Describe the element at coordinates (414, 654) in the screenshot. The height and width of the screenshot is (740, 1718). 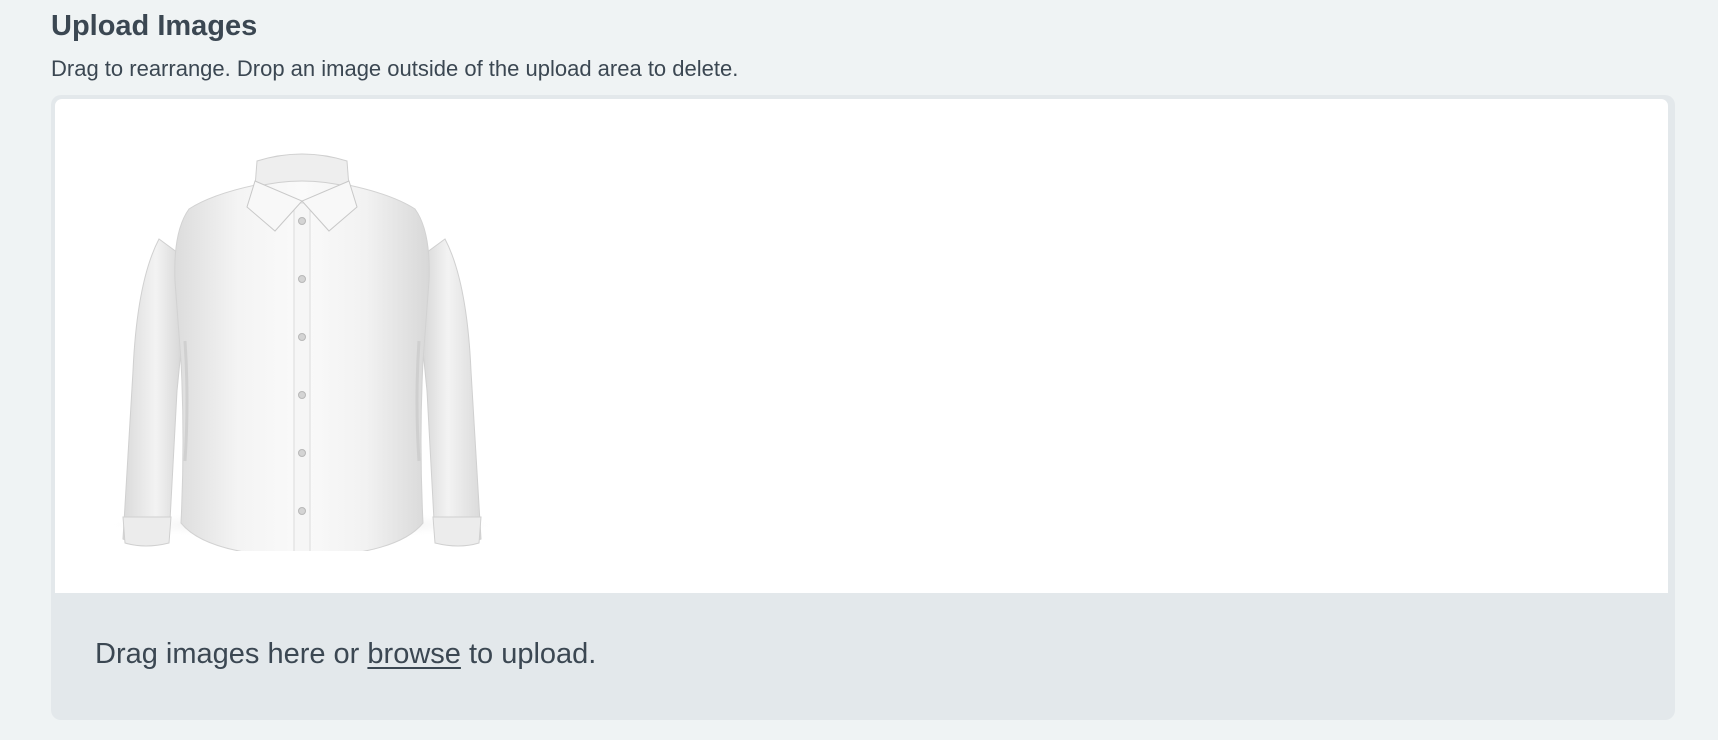
I see `browse-link: browse` at that location.